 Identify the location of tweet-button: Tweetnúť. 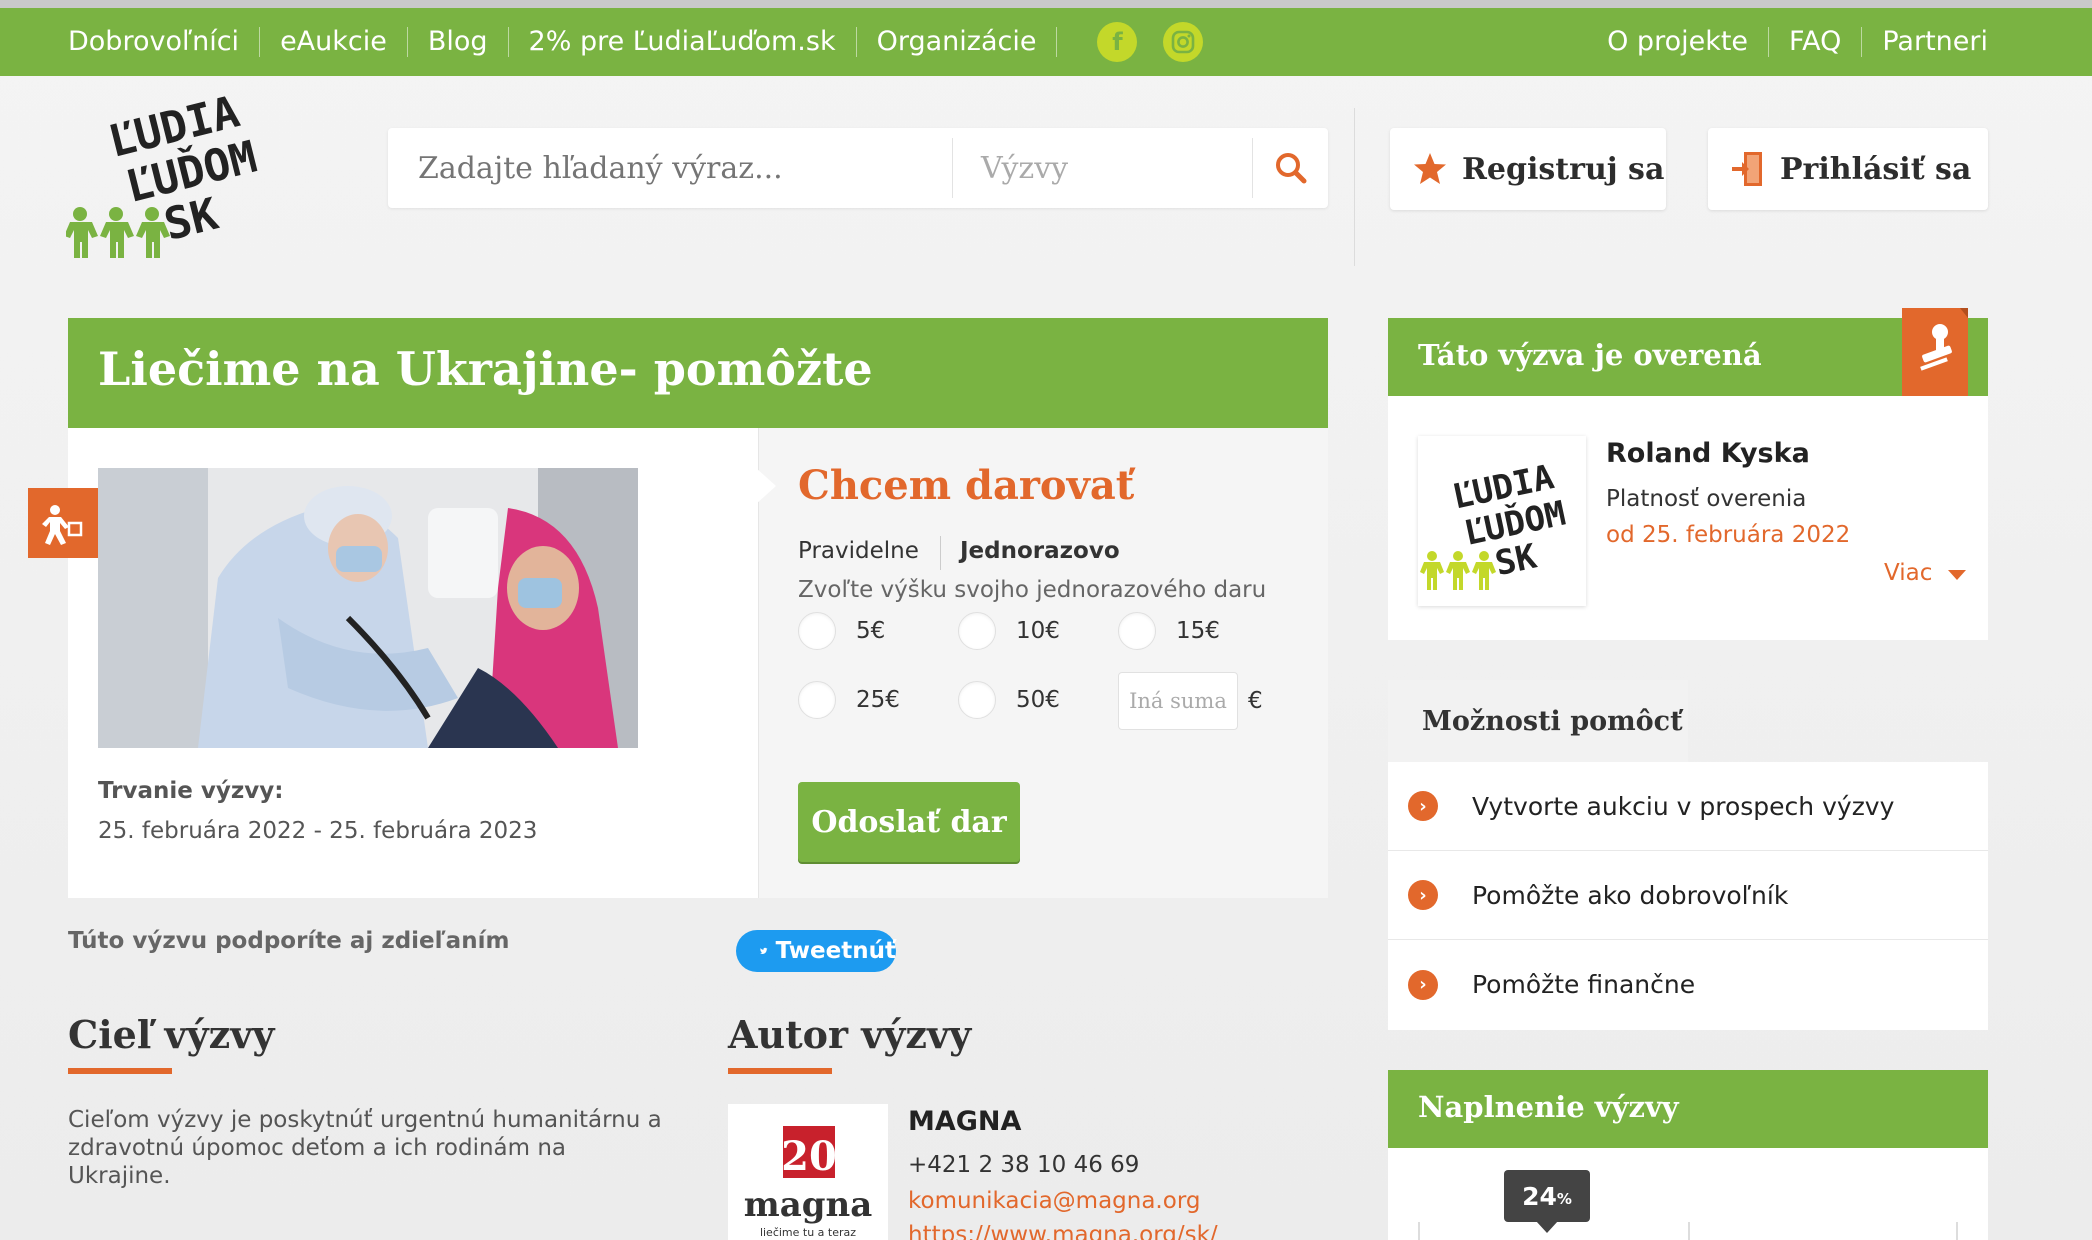
(816, 951).